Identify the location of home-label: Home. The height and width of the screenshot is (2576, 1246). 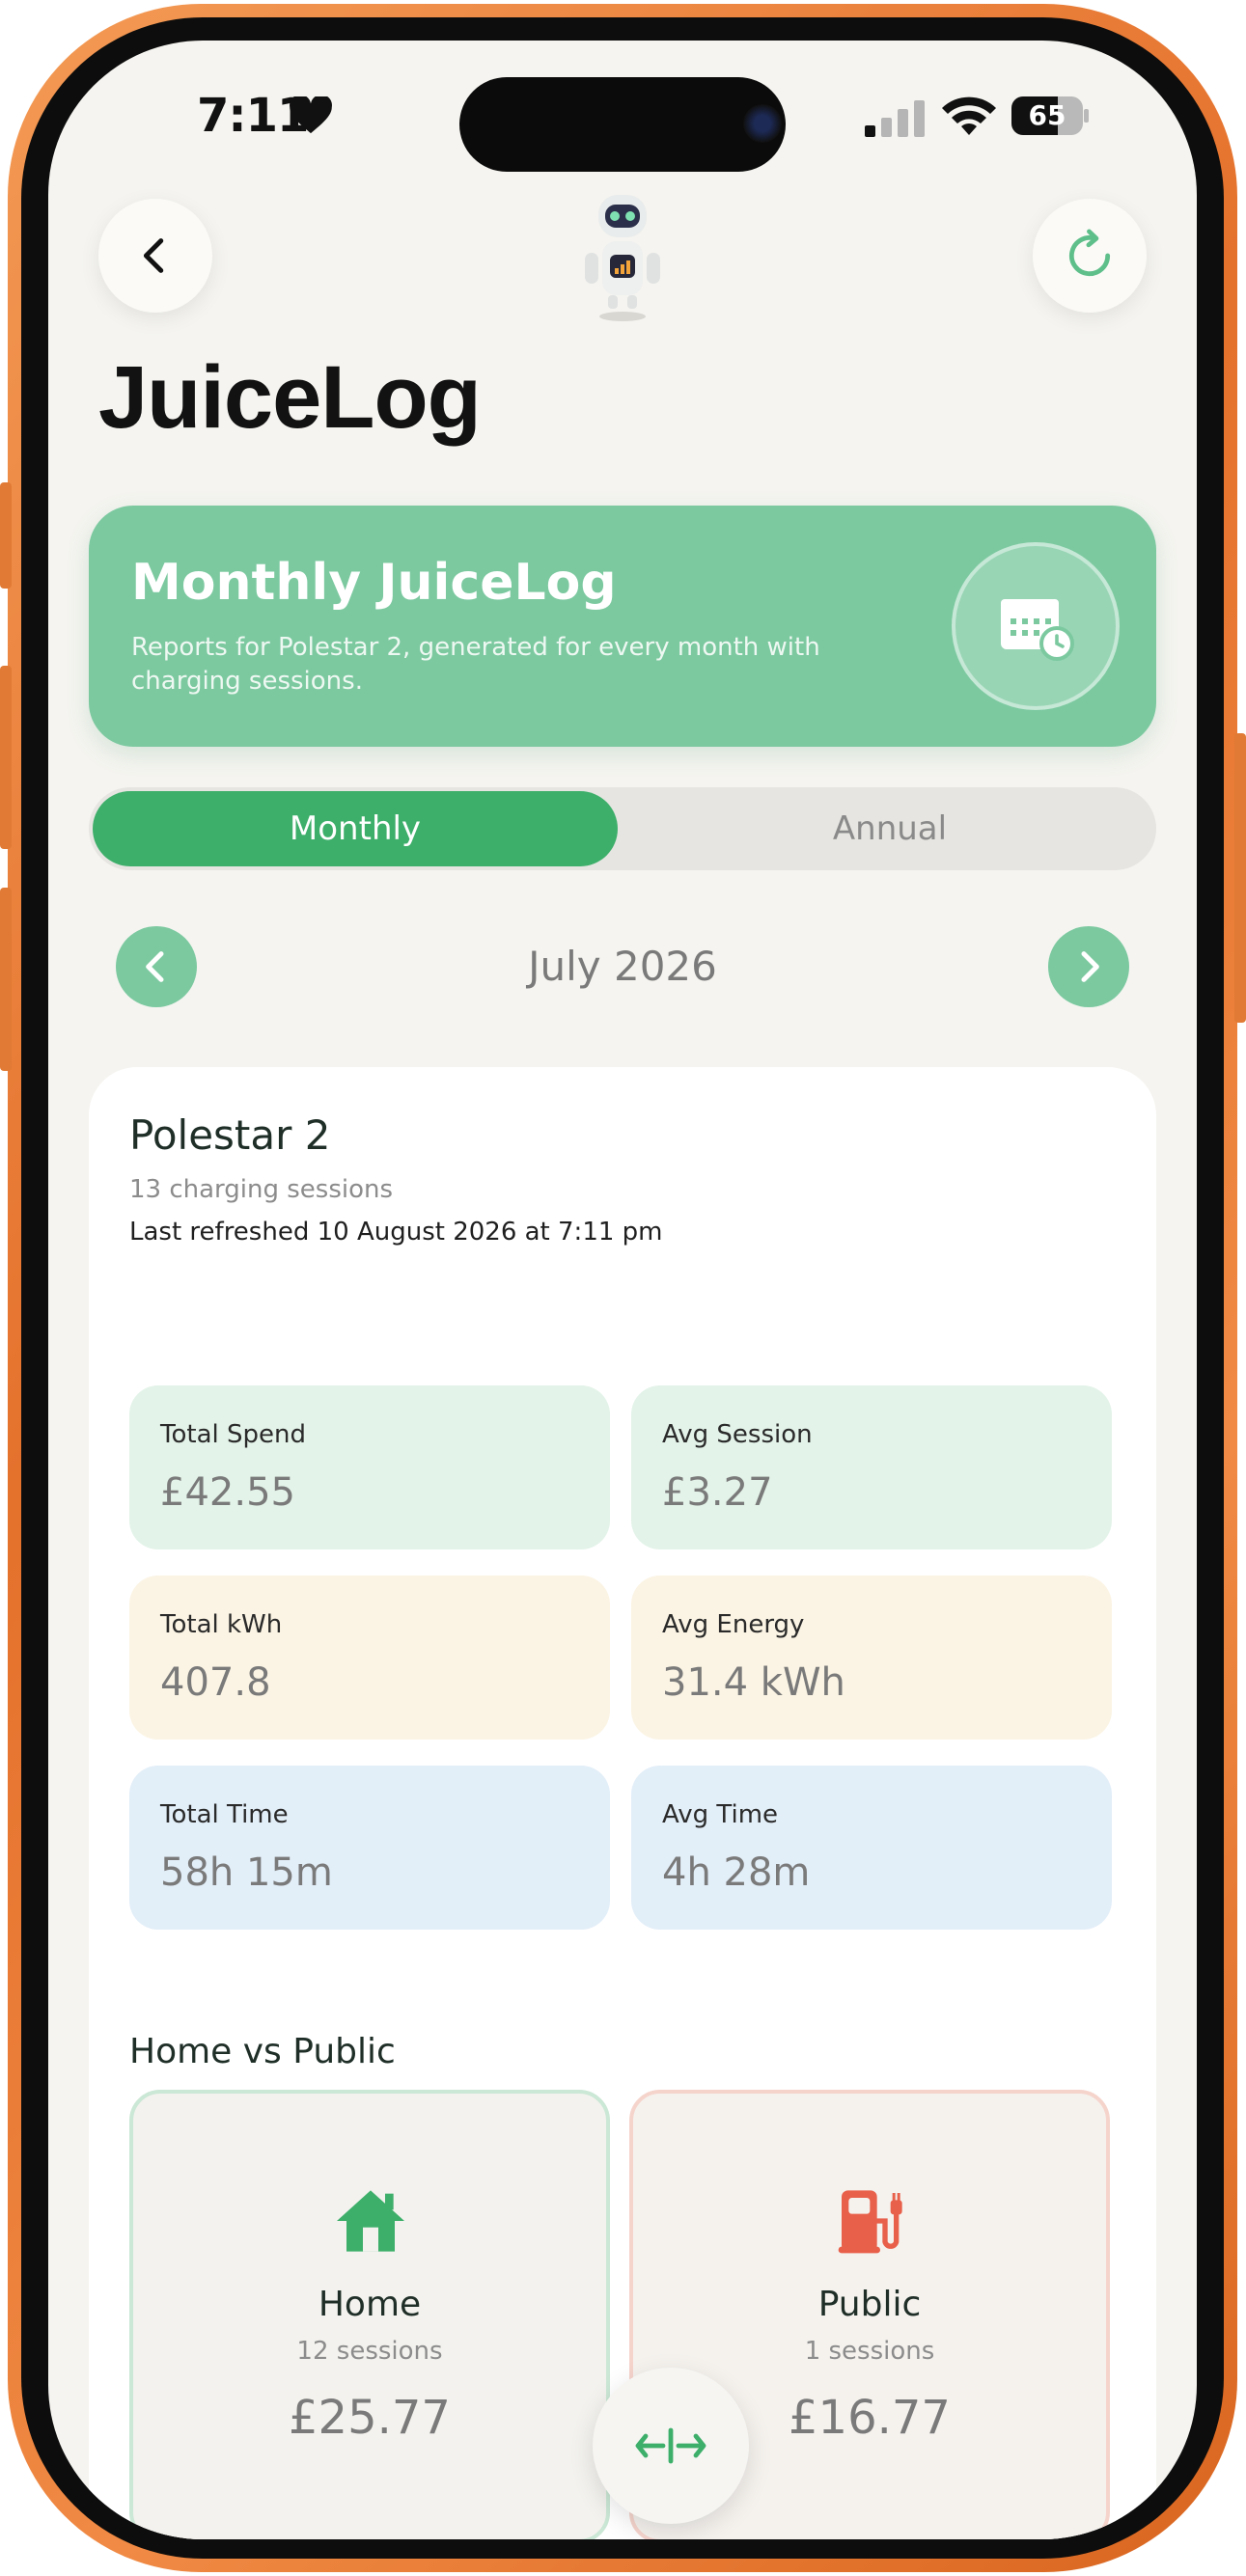
(370, 2304).